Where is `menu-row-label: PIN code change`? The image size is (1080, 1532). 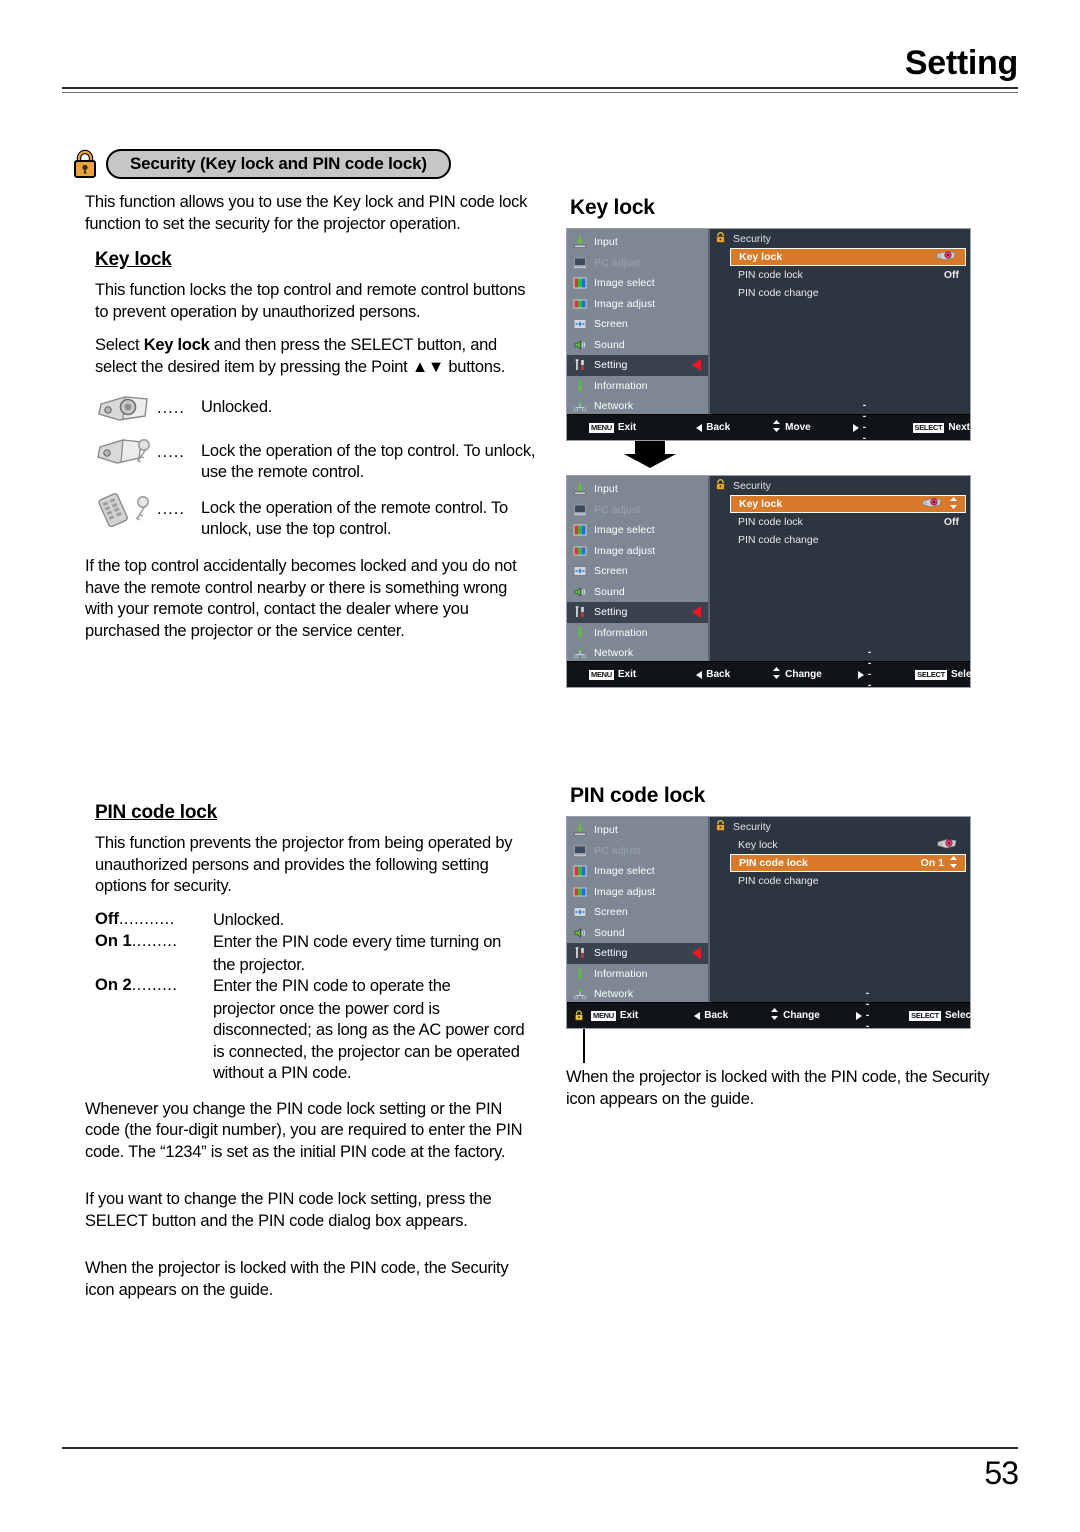 menu-row-label: PIN code change is located at coordinates (778, 293).